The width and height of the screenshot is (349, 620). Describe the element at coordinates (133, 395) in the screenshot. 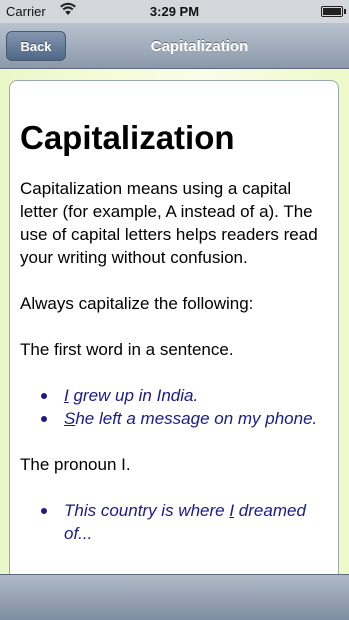

I see `example-text: grew up in India.` at that location.